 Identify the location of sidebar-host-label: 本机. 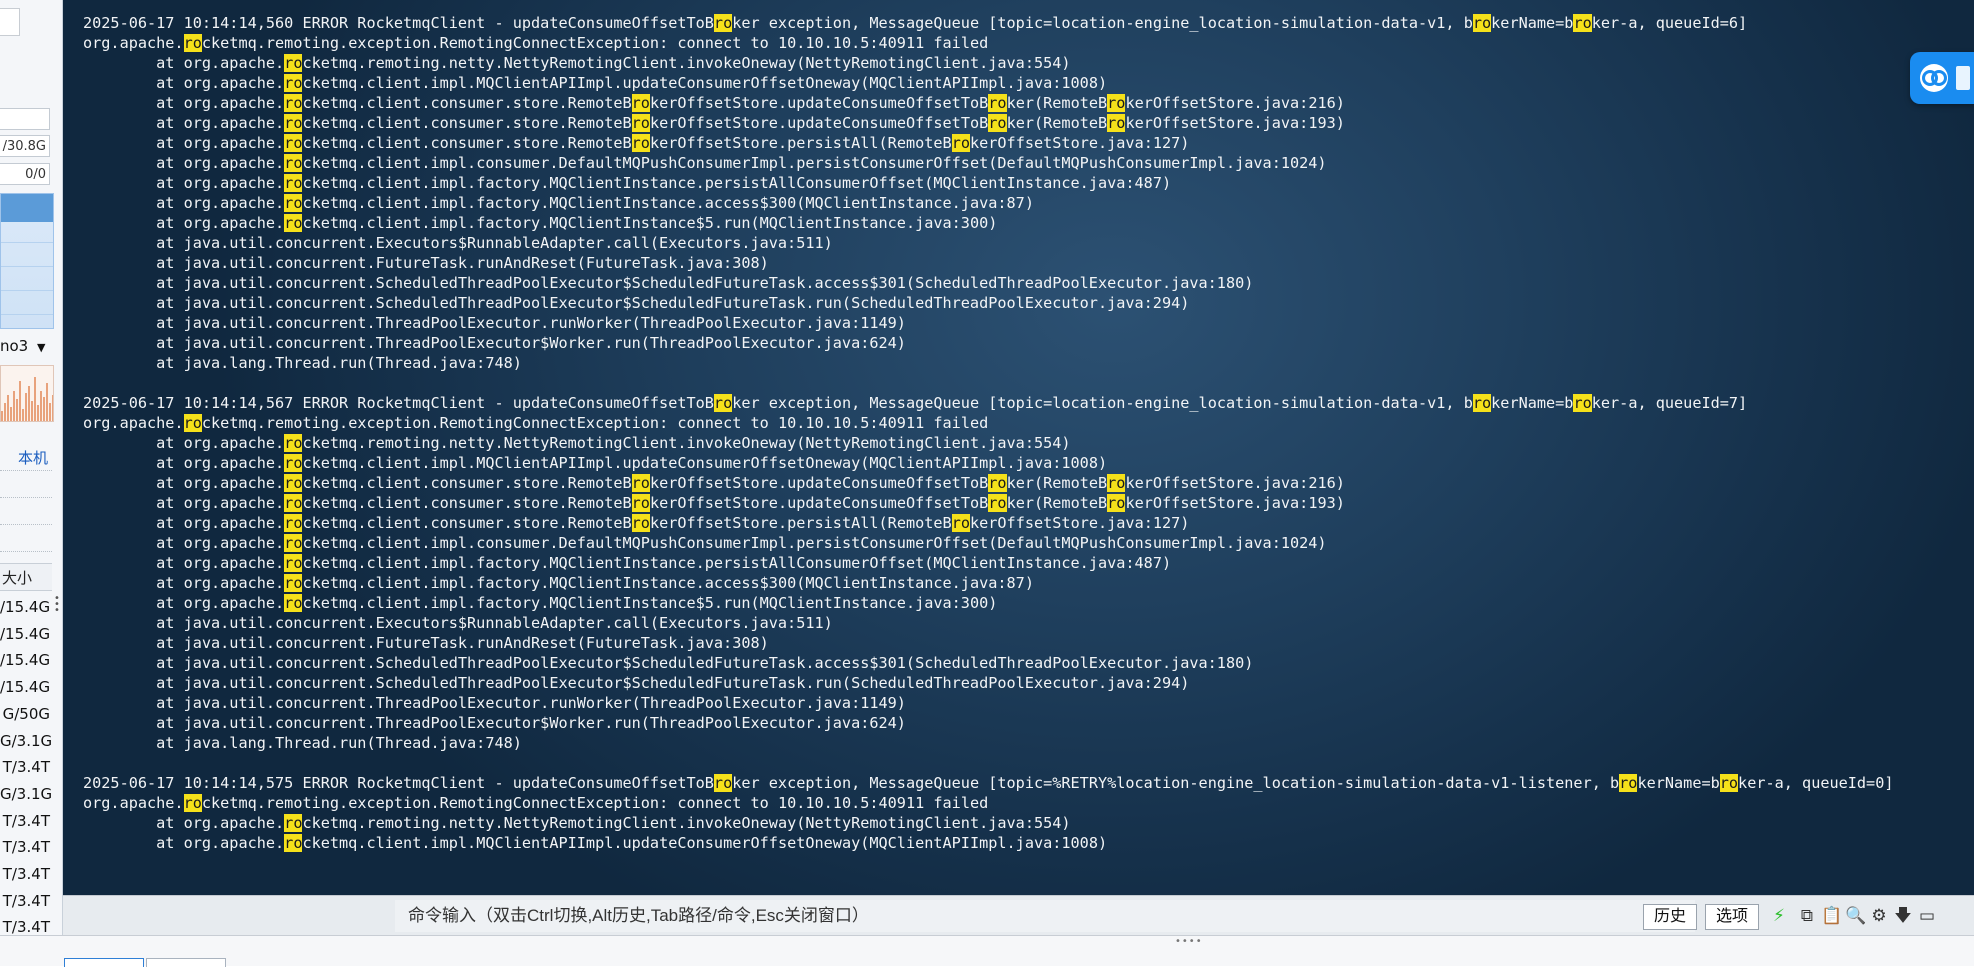
(33, 457).